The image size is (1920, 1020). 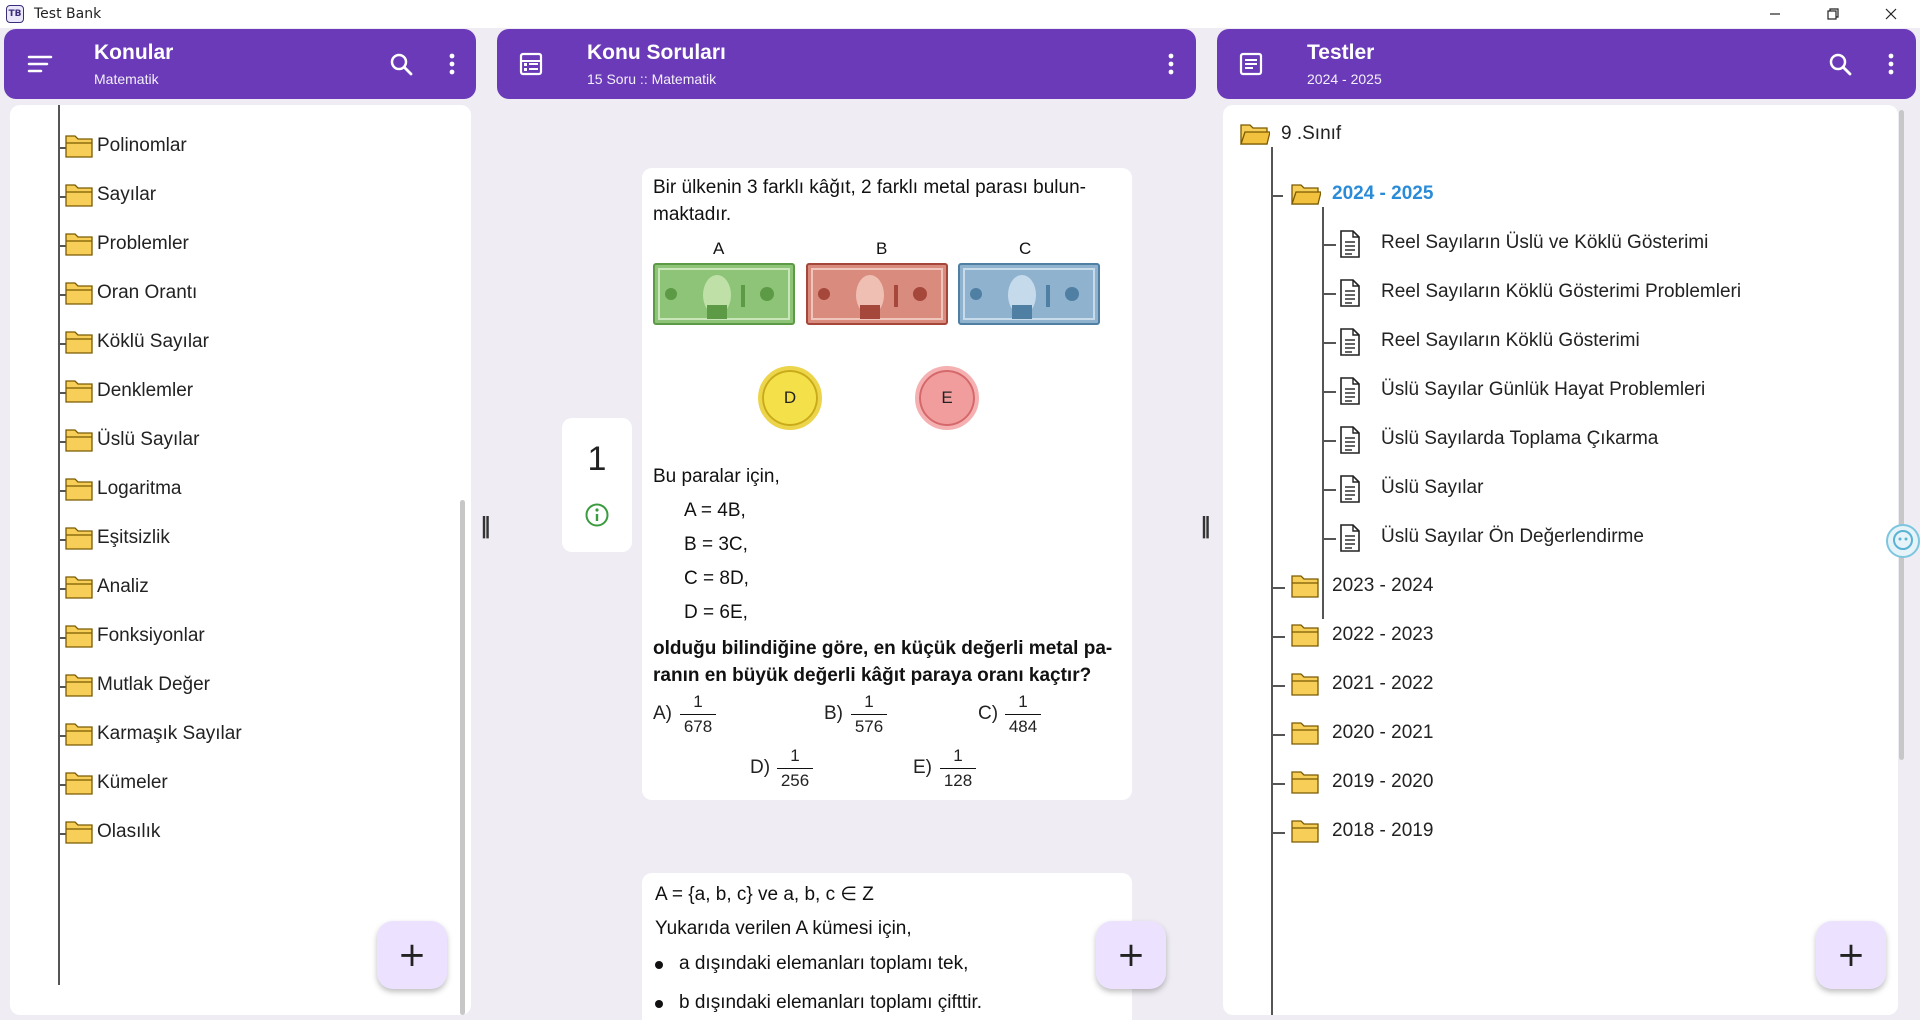 What do you see at coordinates (412, 955) in the screenshot?
I see `add-topic-button: +` at bounding box center [412, 955].